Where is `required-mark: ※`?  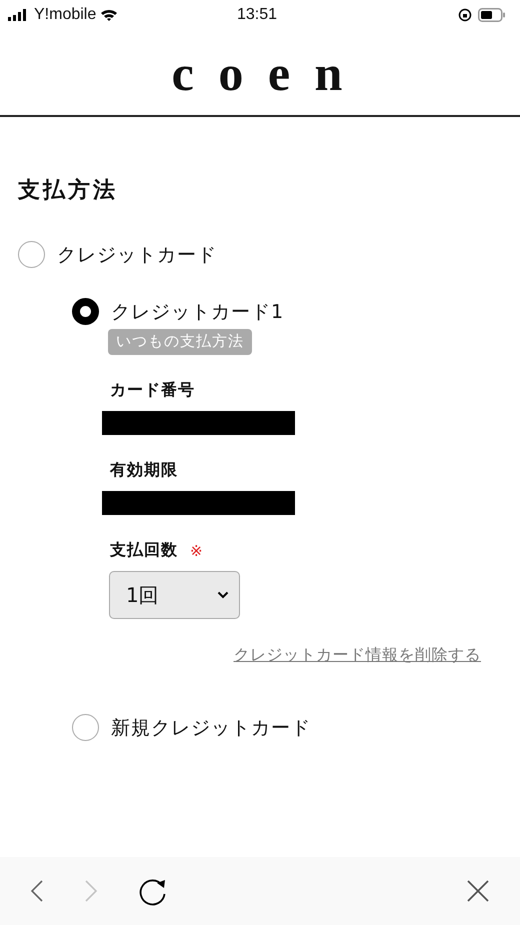 required-mark: ※ is located at coordinates (196, 551).